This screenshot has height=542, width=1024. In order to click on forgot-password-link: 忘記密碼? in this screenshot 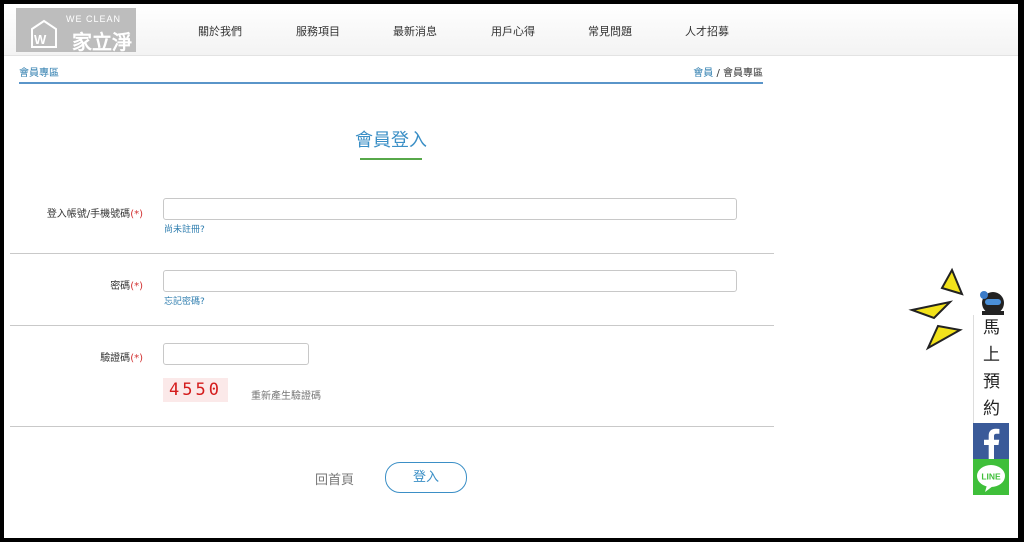, I will do `click(184, 300)`.